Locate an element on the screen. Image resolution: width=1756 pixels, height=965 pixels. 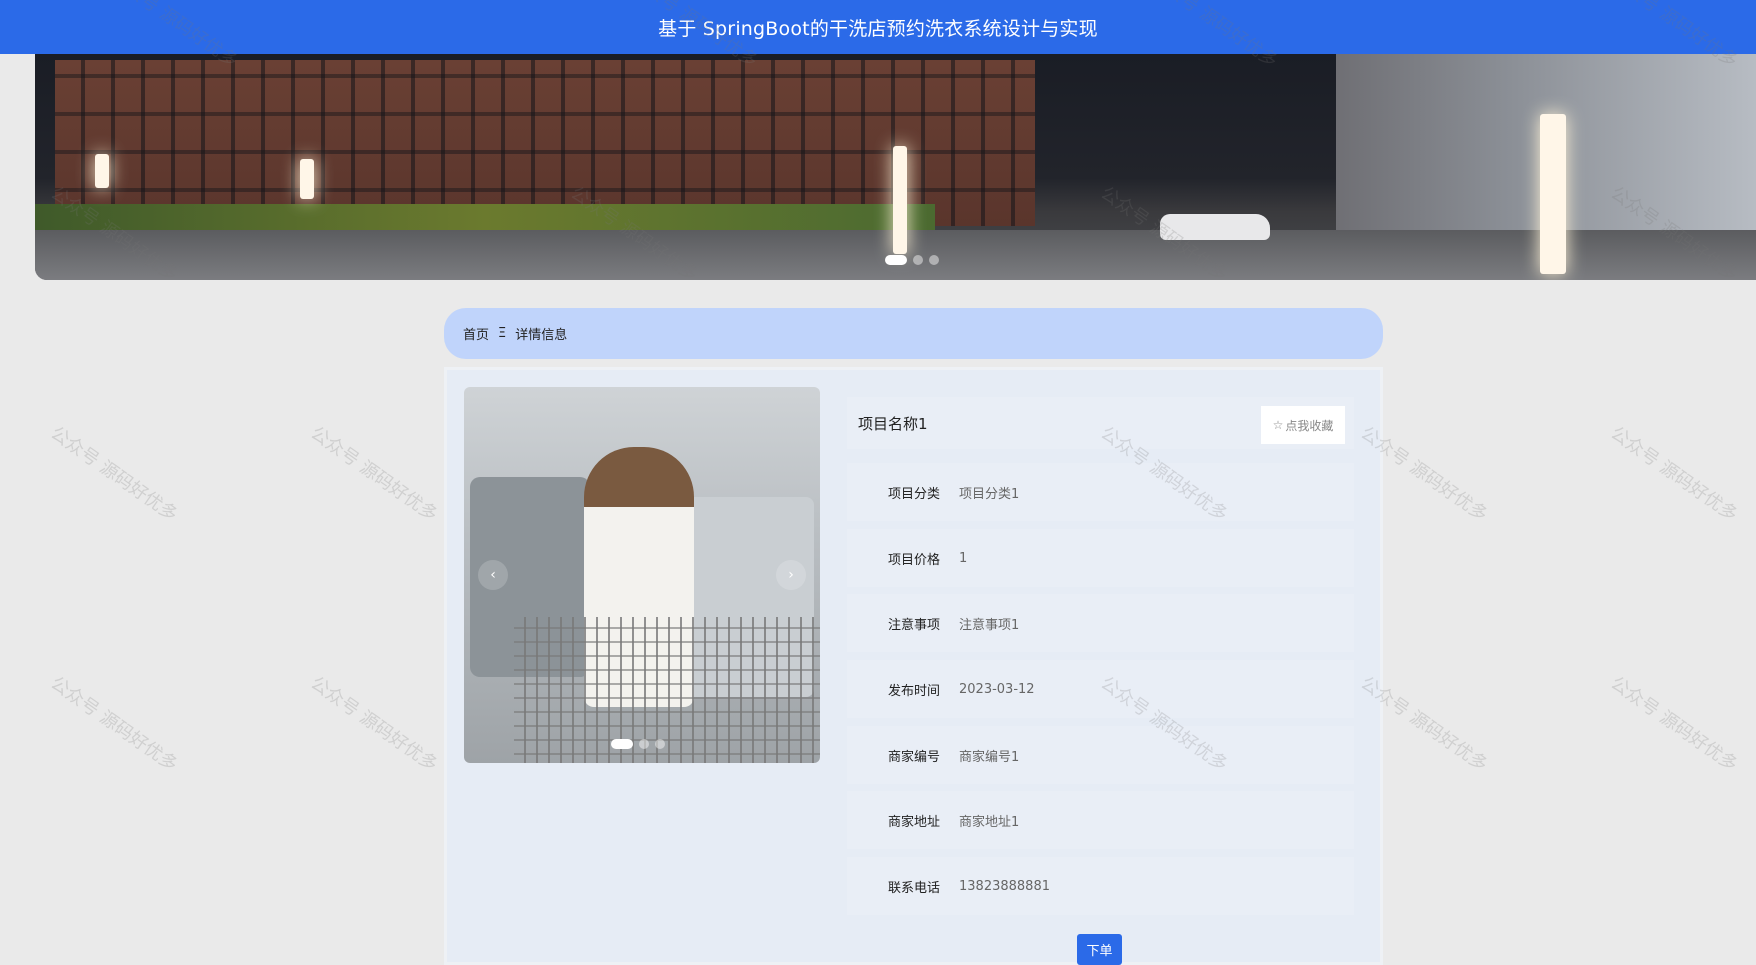
field-value: 13823888881 is located at coordinates (1004, 886).